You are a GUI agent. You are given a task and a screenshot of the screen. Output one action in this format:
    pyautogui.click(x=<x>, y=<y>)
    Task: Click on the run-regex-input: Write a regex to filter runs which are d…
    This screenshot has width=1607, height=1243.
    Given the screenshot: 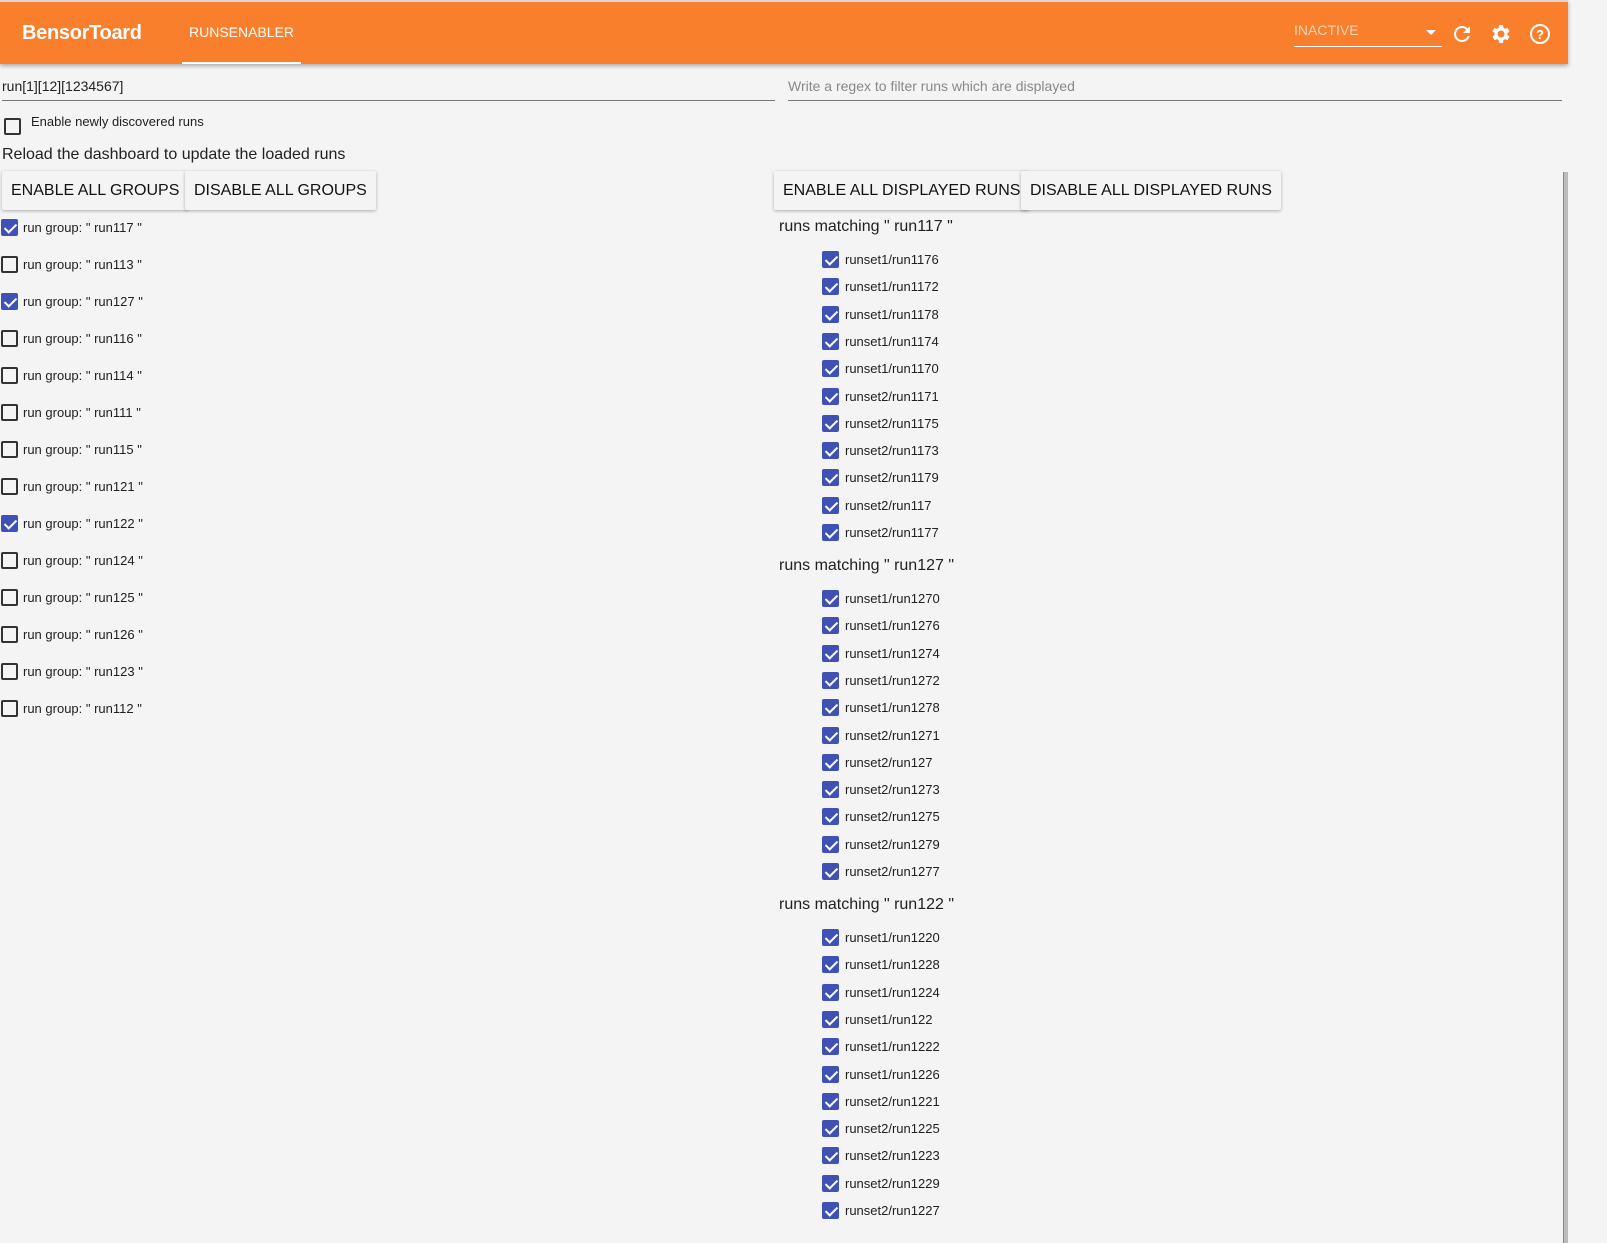 What is the action you would take?
    pyautogui.click(x=1175, y=89)
    